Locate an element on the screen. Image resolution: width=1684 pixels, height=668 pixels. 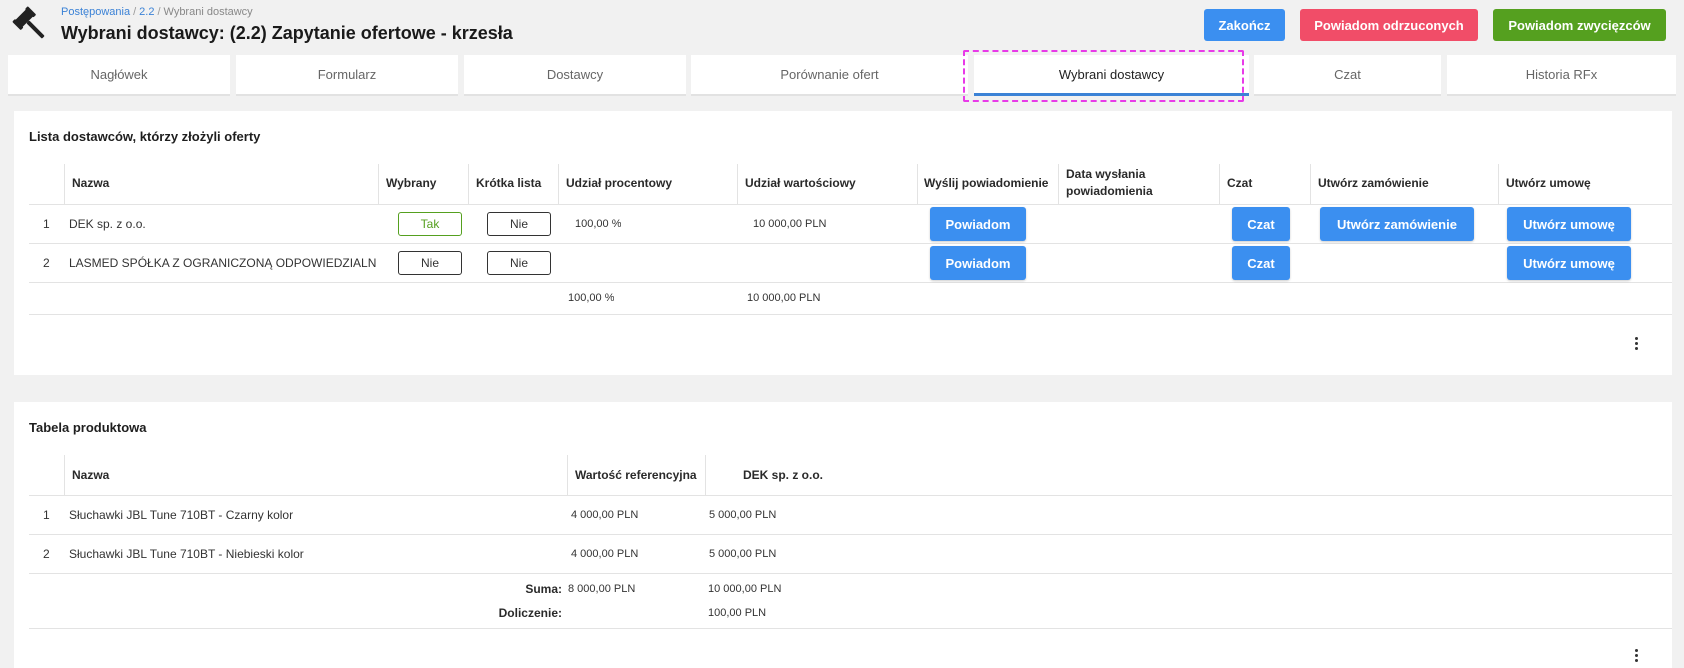
tab-chat: Czat is located at coordinates (1347, 75).